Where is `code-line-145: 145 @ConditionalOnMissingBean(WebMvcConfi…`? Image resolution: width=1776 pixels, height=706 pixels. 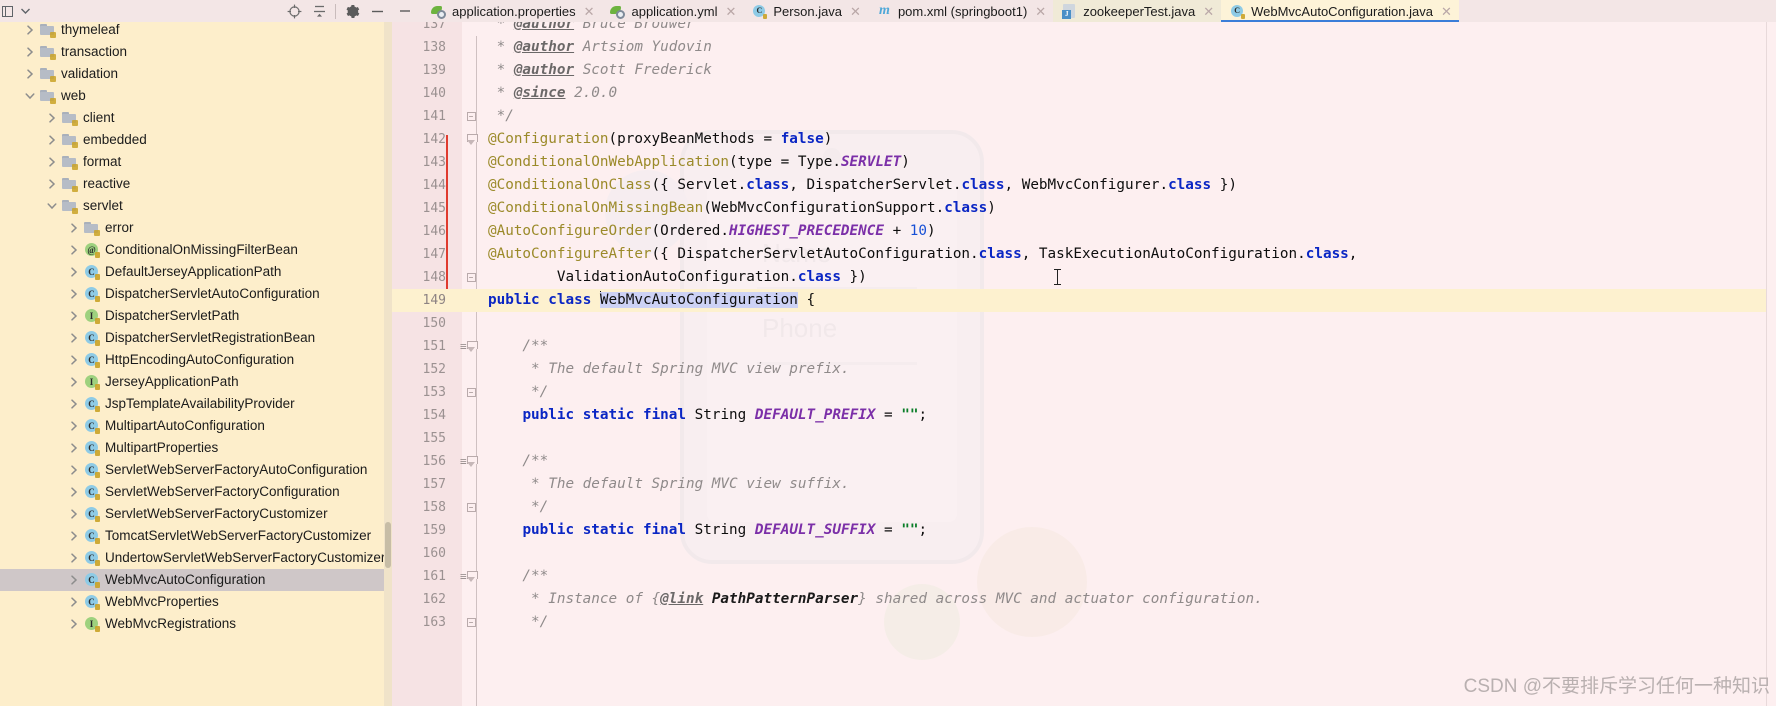 code-line-145: 145 @ConditionalOnMissingBean(WebMvcConfi… is located at coordinates (1084, 208).